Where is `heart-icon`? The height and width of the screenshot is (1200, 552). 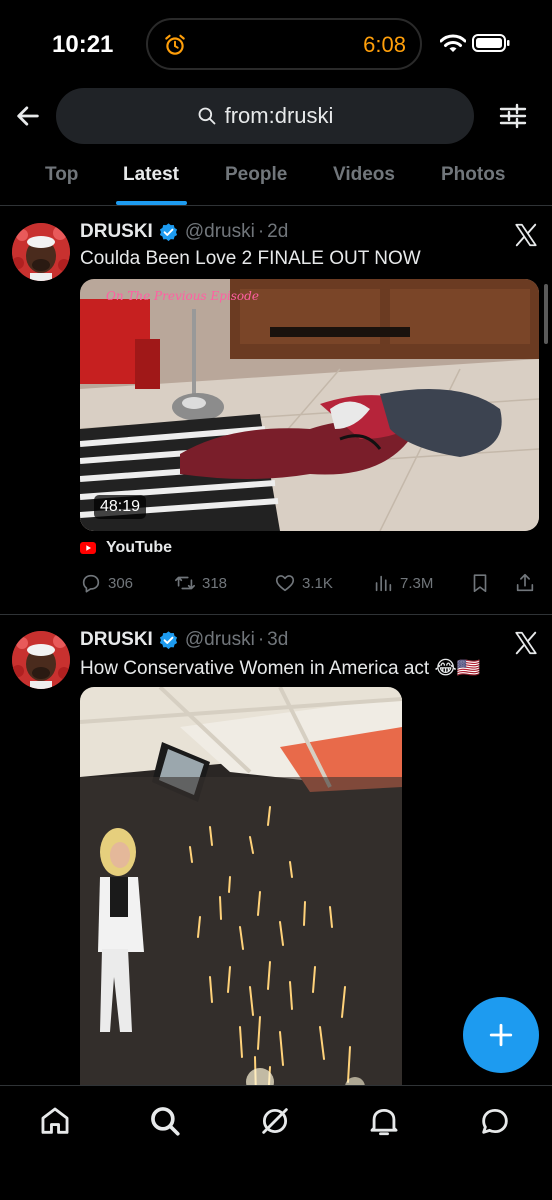
heart-icon is located at coordinates (285, 583).